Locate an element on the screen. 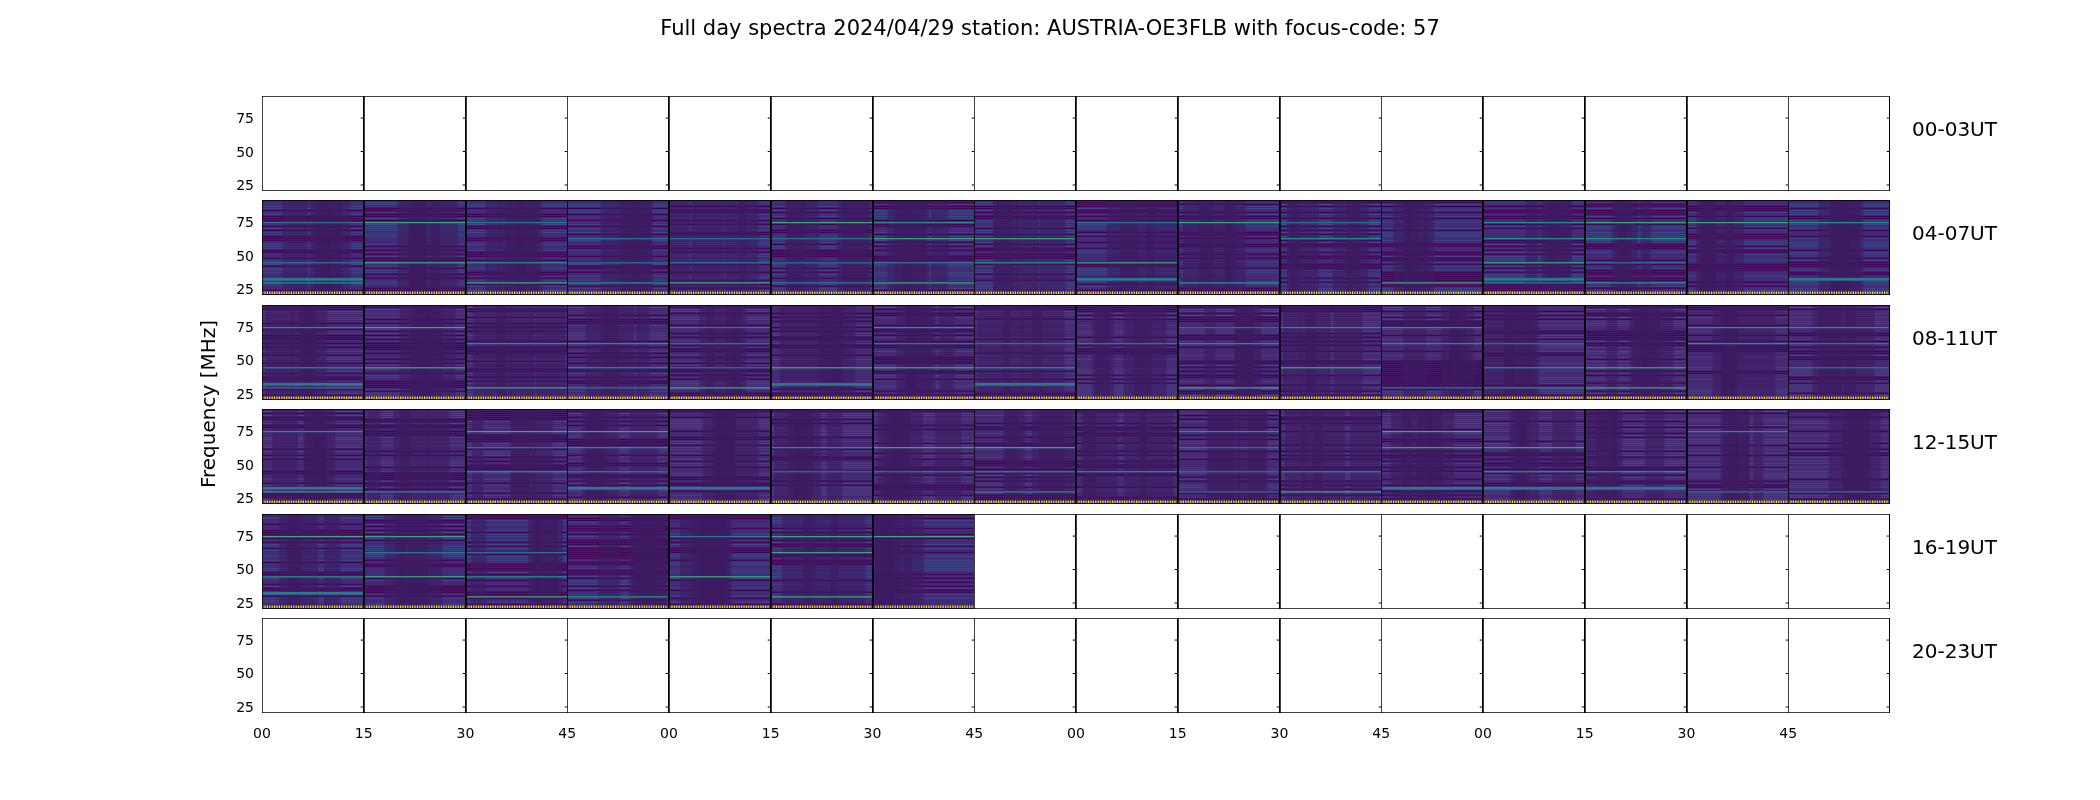 The width and height of the screenshot is (2100, 800). chart-title: Full day spectra 2024/04/29 station: AUSTRIA-OE3FLB with focus-code: 57 is located at coordinates (1050, 28).